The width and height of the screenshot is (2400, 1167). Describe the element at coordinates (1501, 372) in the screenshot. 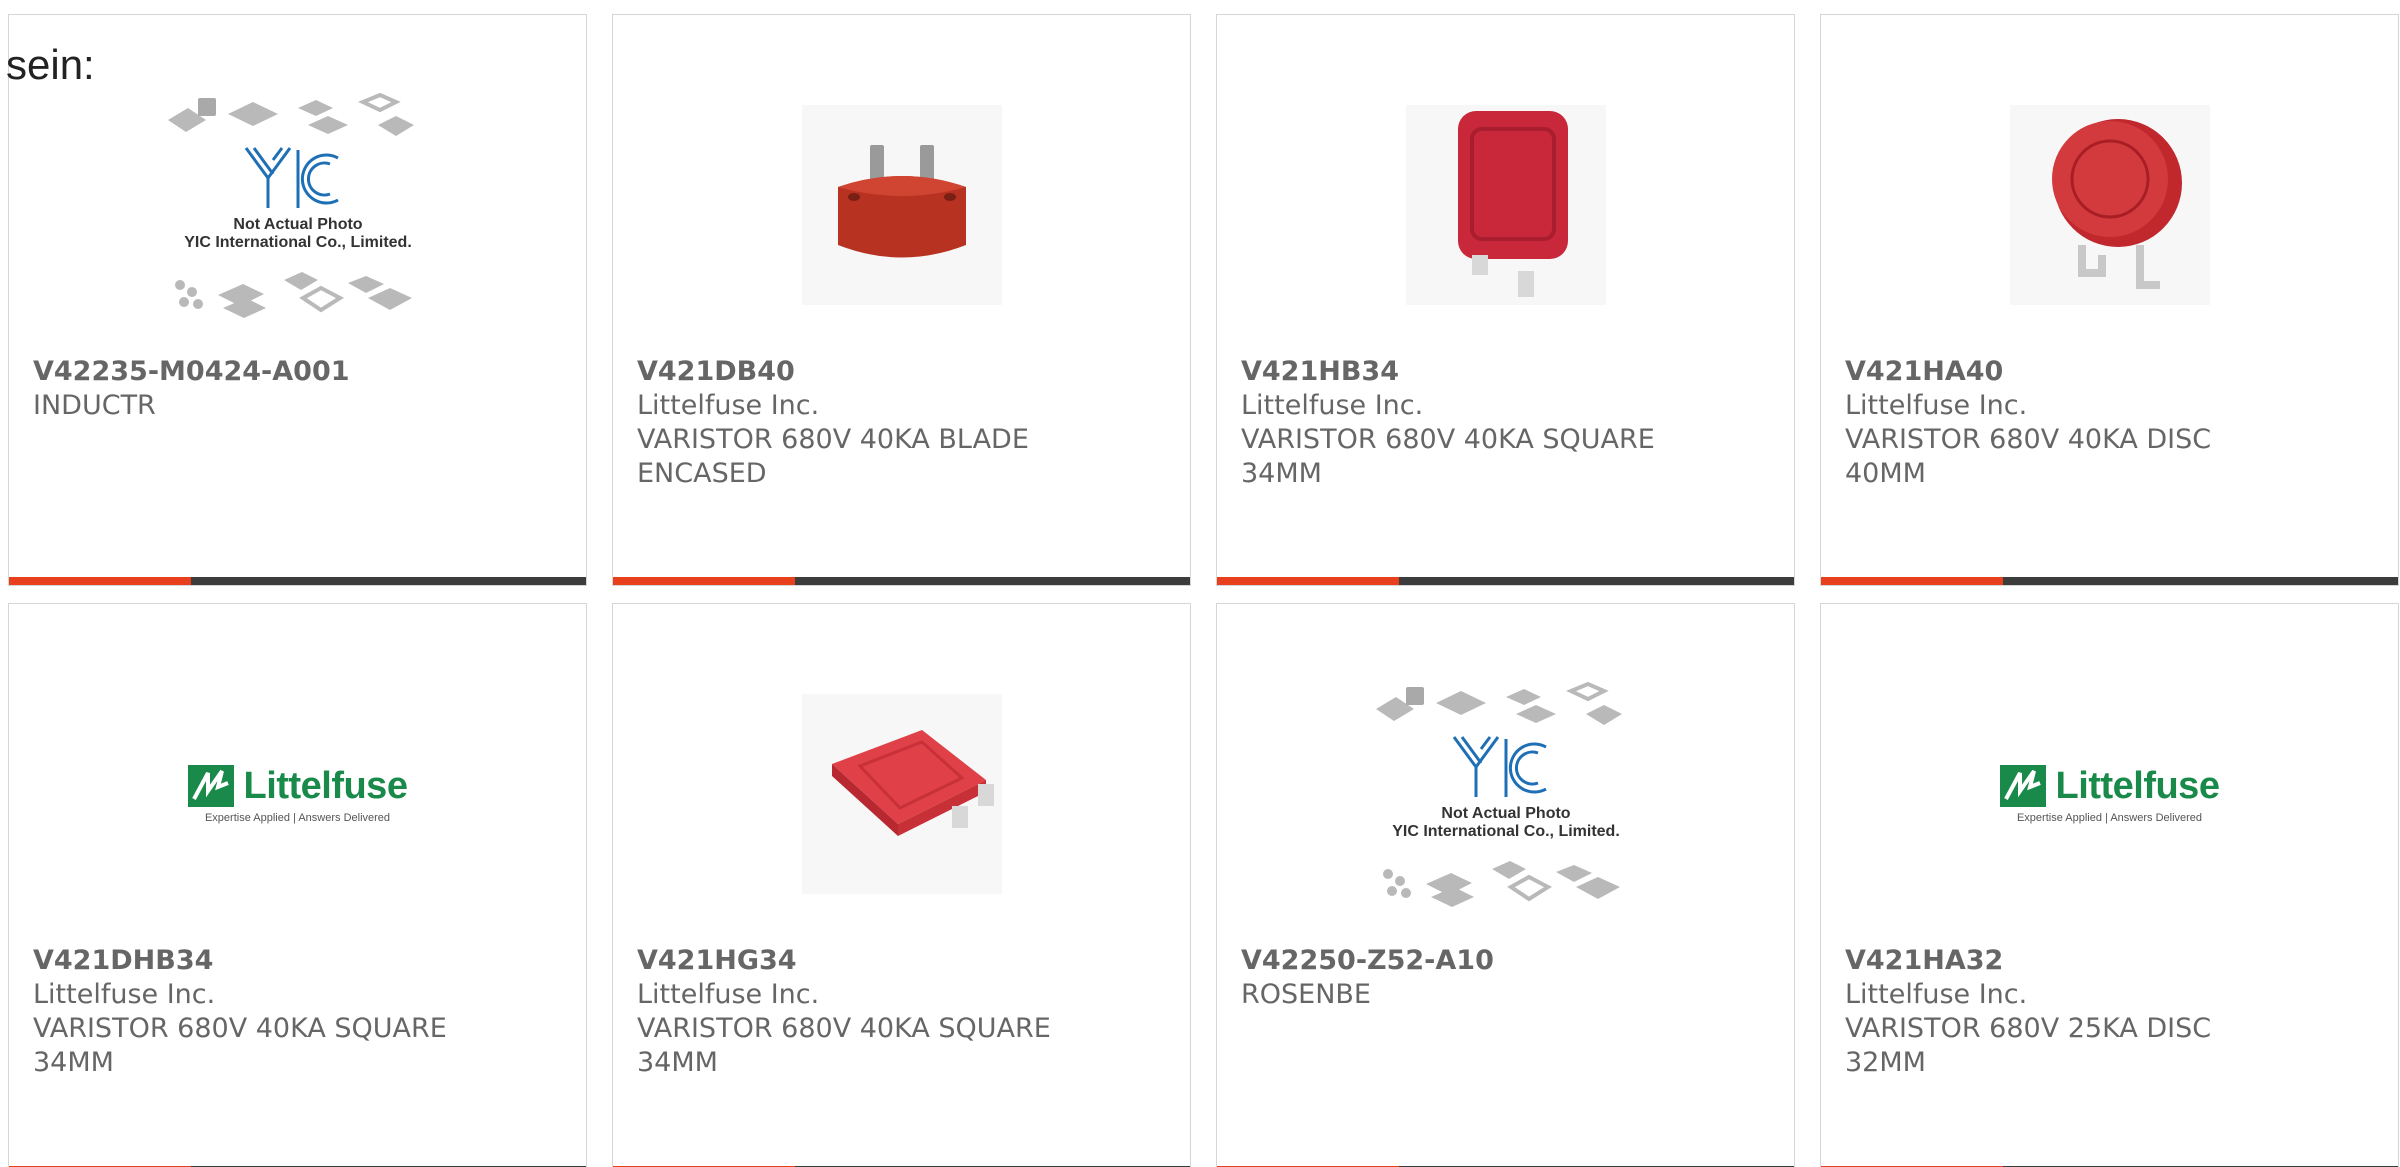

I see `product-part-number: V421HB34` at that location.